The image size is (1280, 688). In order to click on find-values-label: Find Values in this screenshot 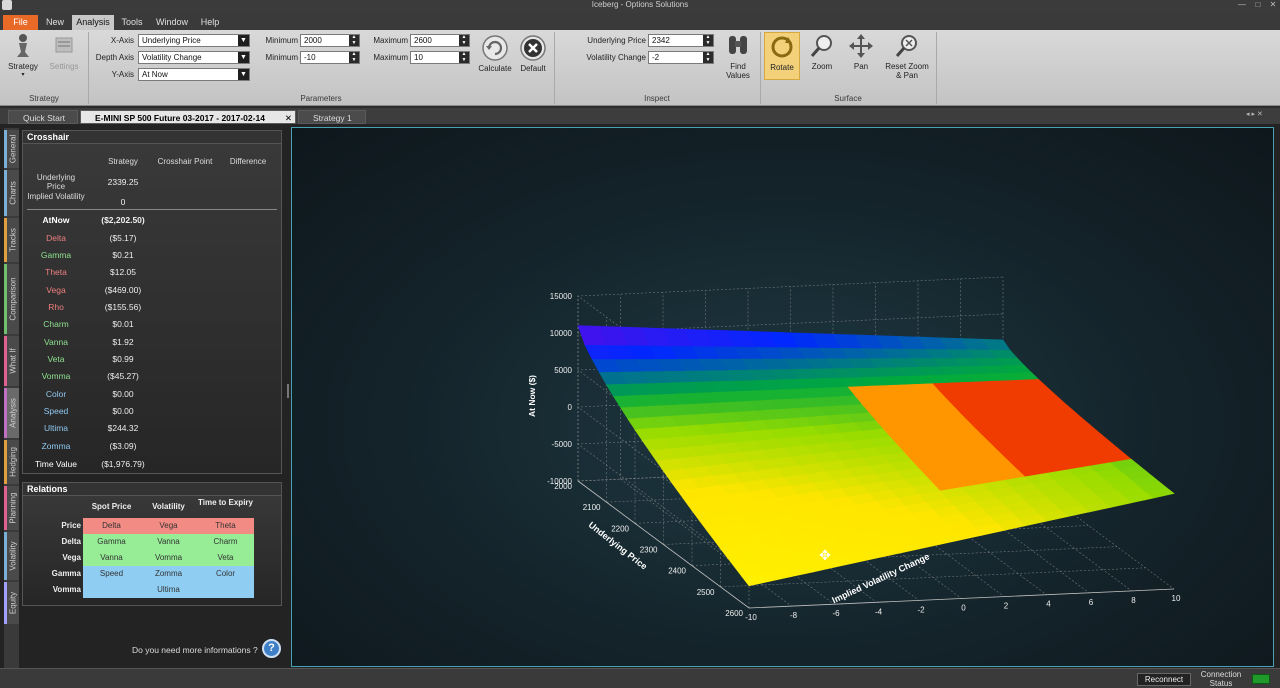, I will do `click(738, 71)`.